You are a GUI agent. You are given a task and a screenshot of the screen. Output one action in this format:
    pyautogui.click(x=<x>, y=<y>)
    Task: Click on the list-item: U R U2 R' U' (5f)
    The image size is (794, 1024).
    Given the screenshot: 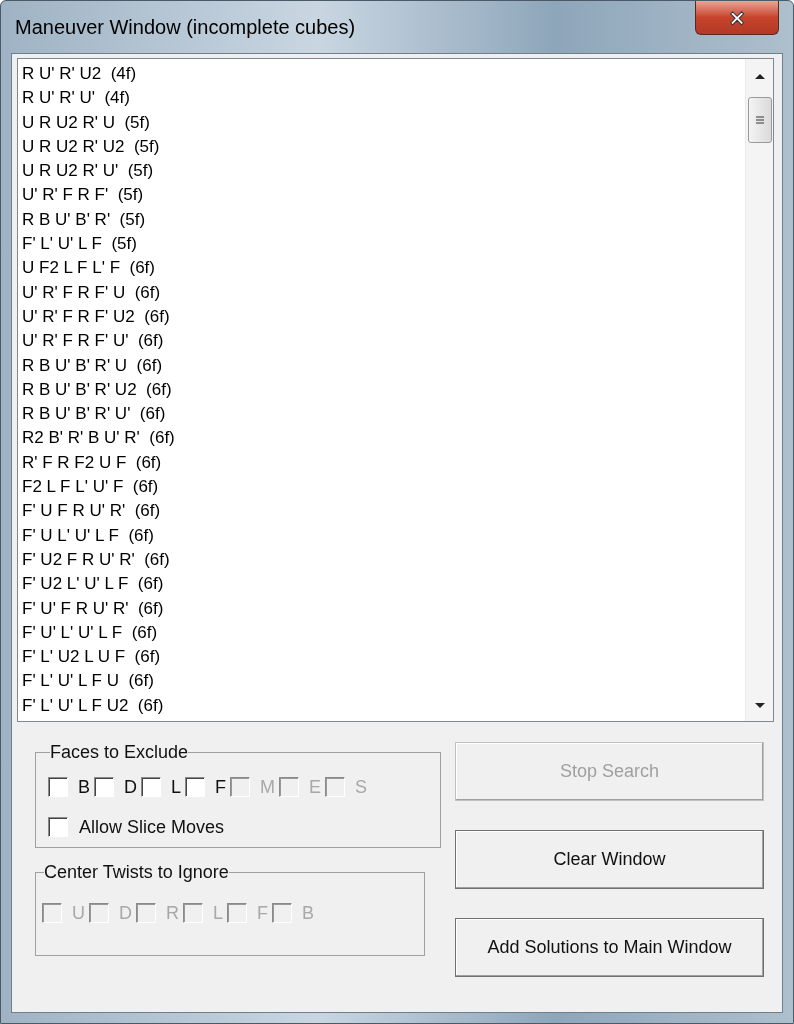 What is the action you would take?
    pyautogui.click(x=383, y=171)
    